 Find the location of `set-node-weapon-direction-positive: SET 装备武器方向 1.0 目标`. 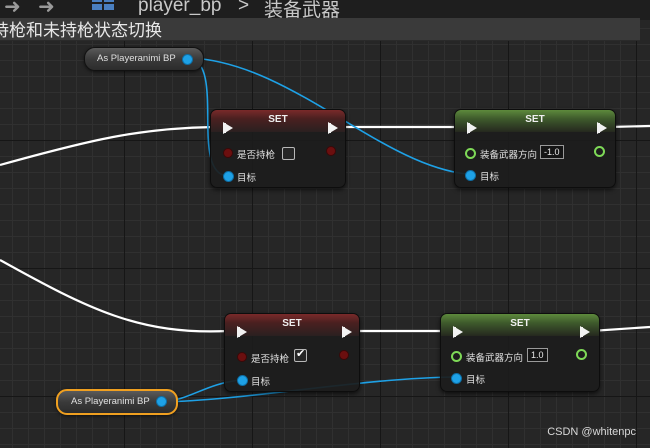

set-node-weapon-direction-positive: SET 装备武器方向 1.0 目标 is located at coordinates (520, 352).